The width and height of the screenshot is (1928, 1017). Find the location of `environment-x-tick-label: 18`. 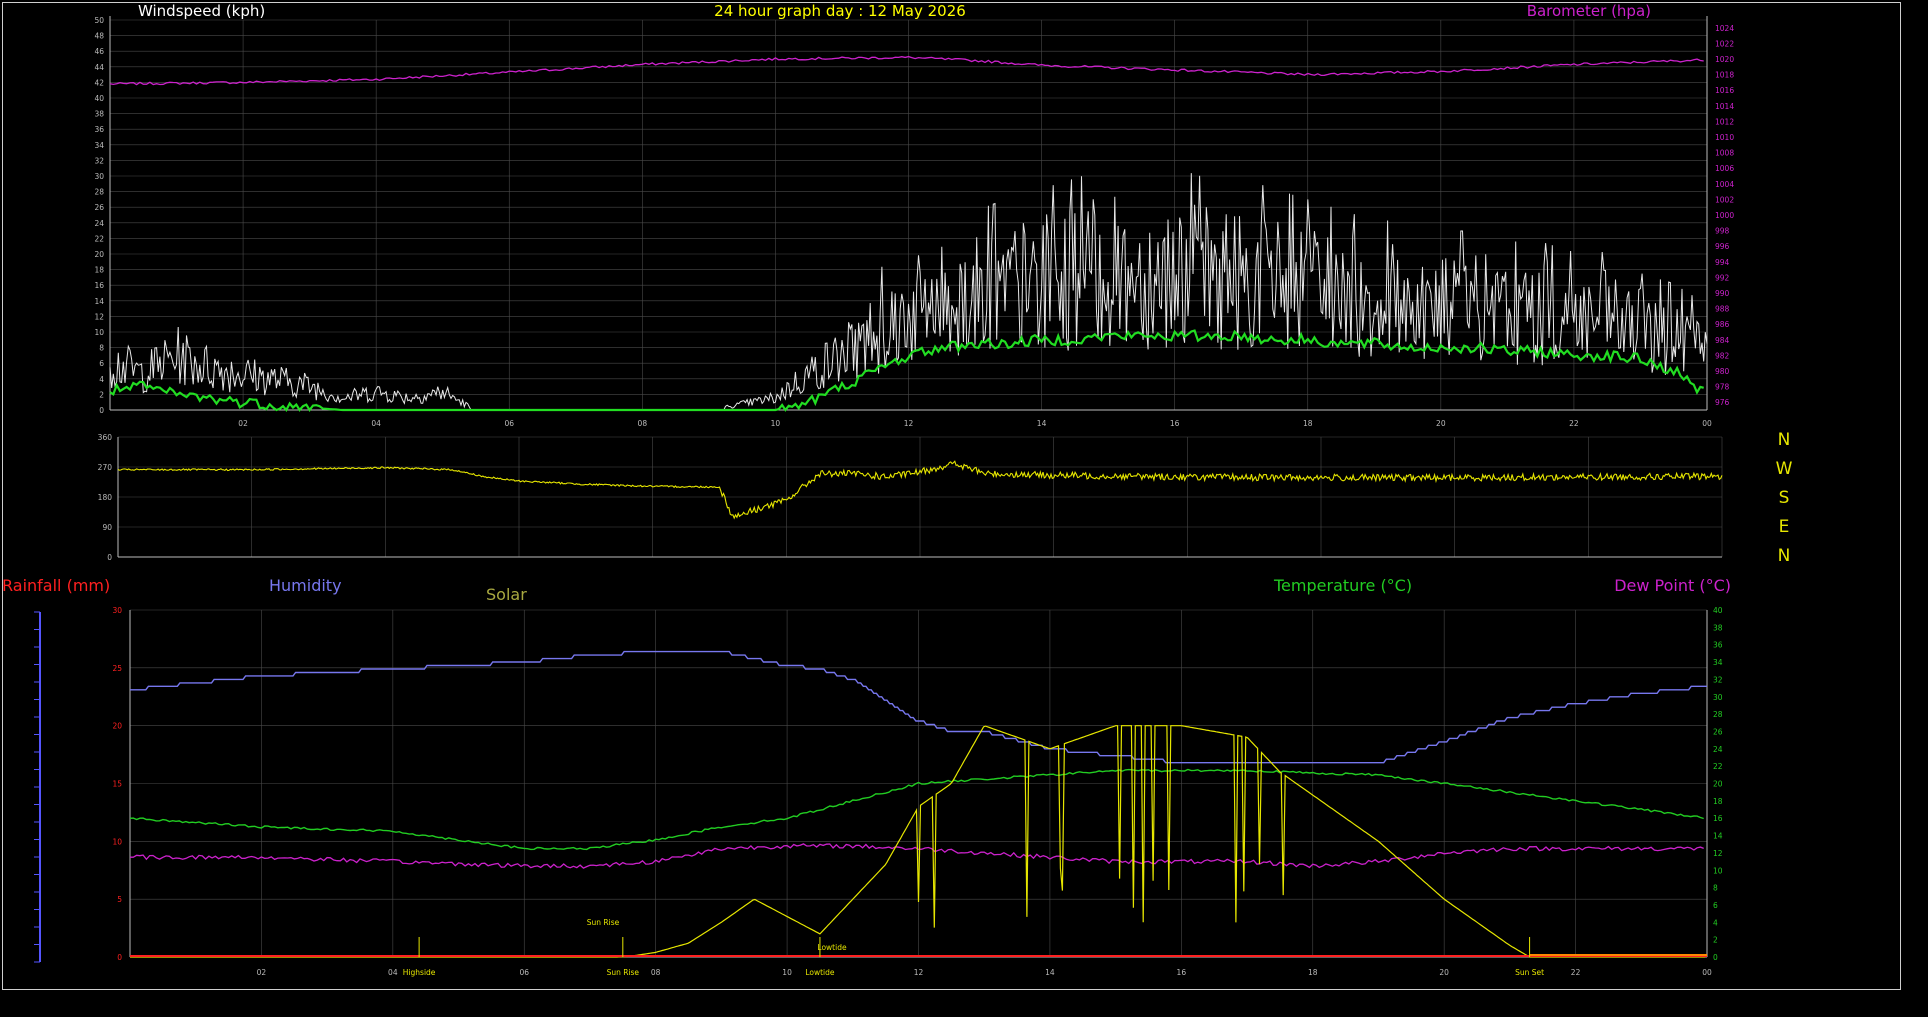

environment-x-tick-label: 18 is located at coordinates (1313, 972).